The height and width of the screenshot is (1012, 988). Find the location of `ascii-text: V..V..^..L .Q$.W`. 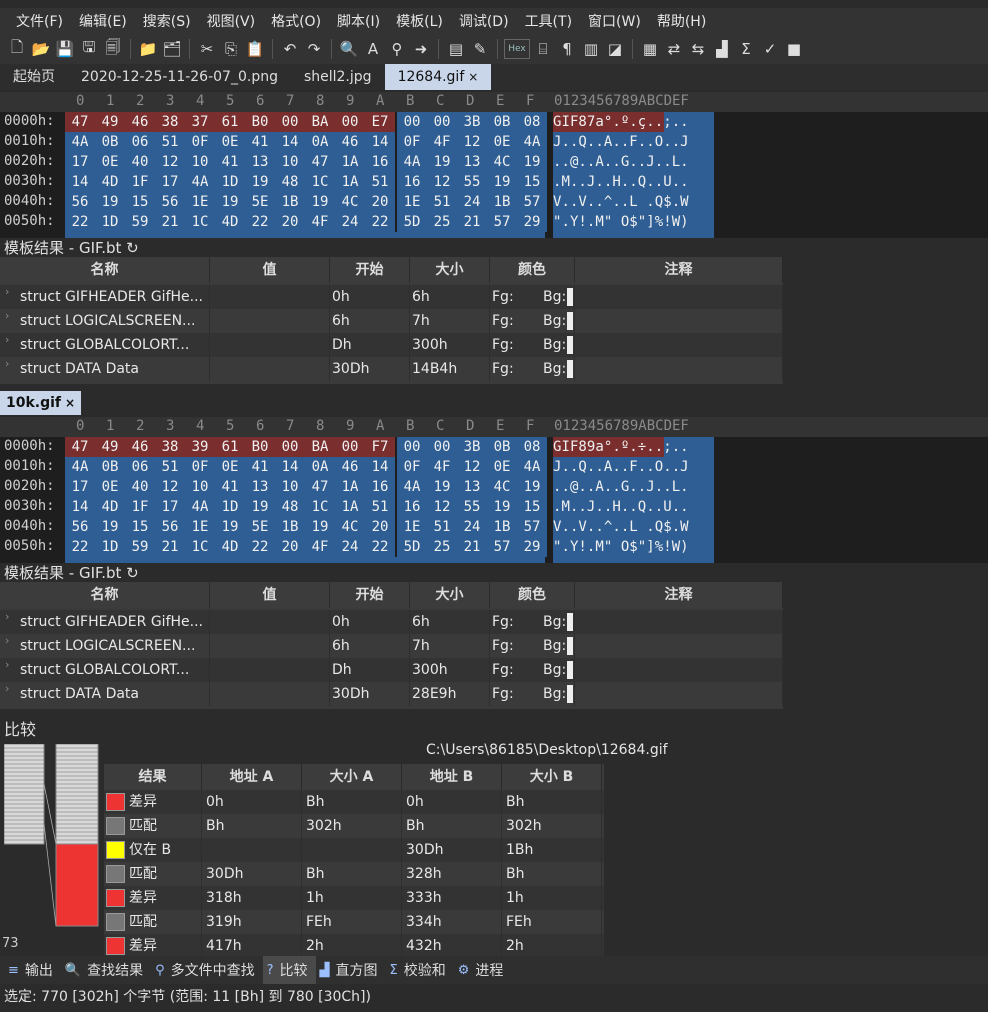

ascii-text: V..V..^..L .Q$.W is located at coordinates (633, 202).